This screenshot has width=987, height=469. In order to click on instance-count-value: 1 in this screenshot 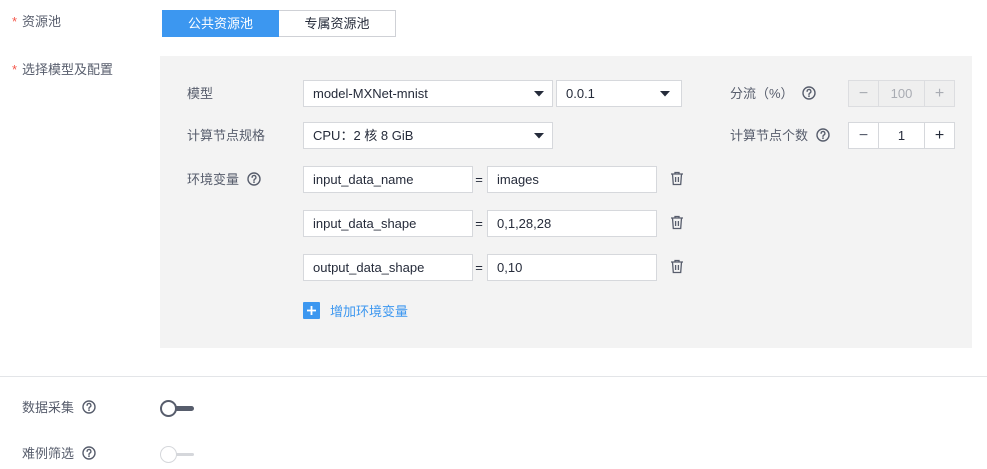, I will do `click(901, 135)`.